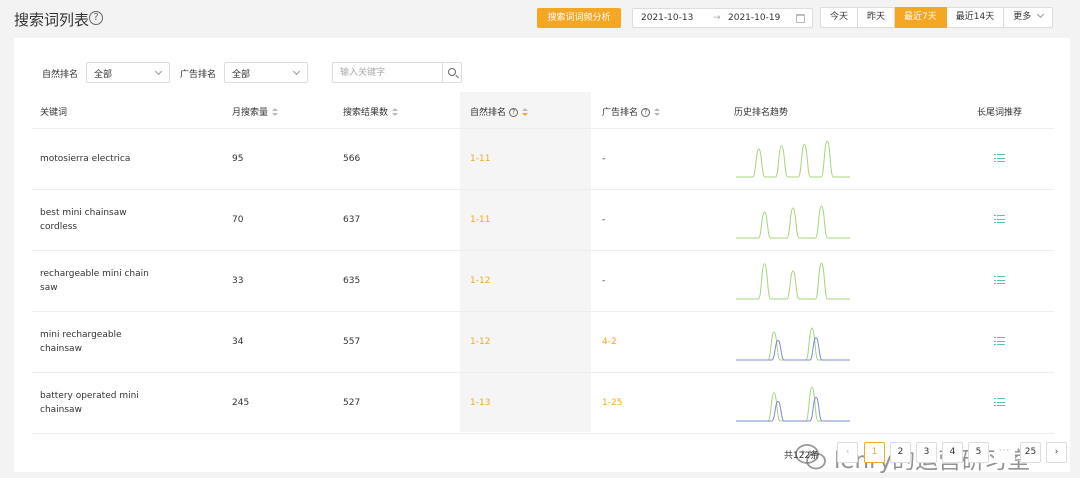  I want to click on pagination-page-2: 2, so click(900, 452).